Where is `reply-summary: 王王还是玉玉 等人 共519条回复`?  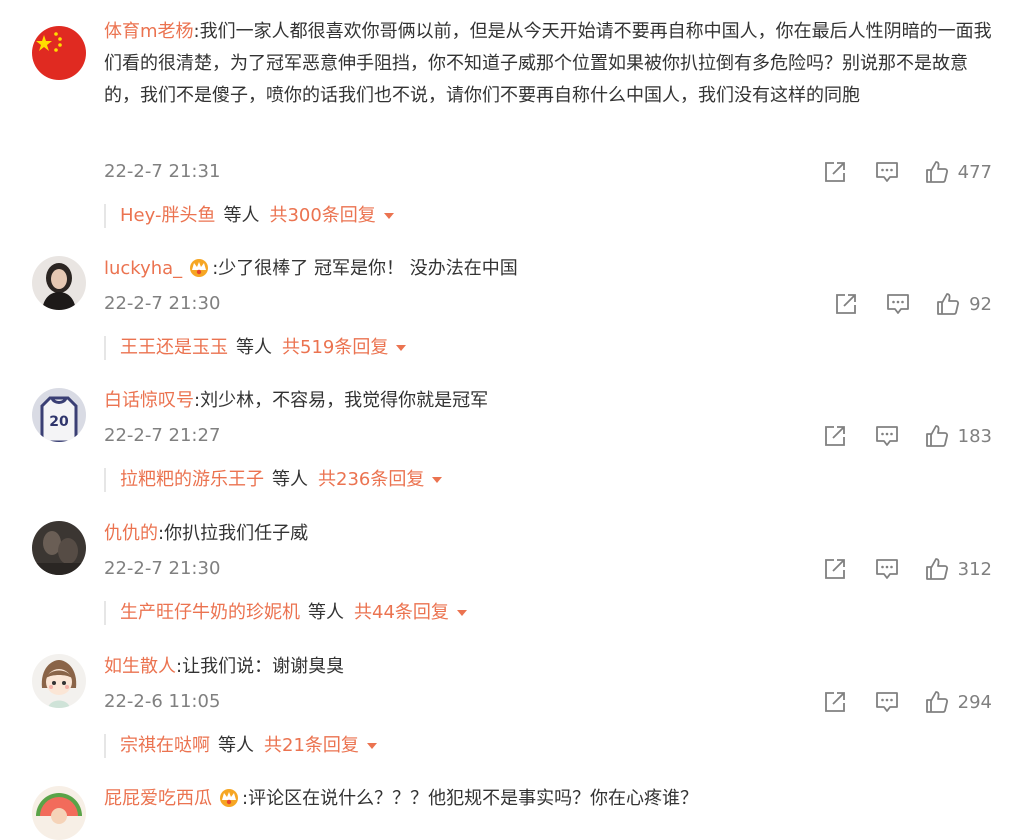
reply-summary: 王王还是玉玉 等人 共519条回复 is located at coordinates (255, 348).